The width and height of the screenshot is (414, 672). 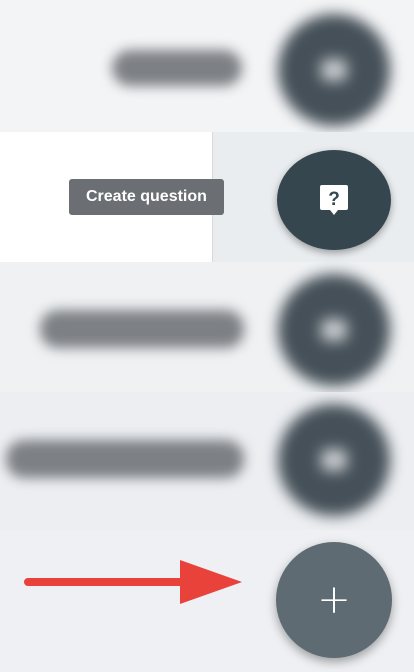 I want to click on create-question-button: ?, so click(x=334, y=200).